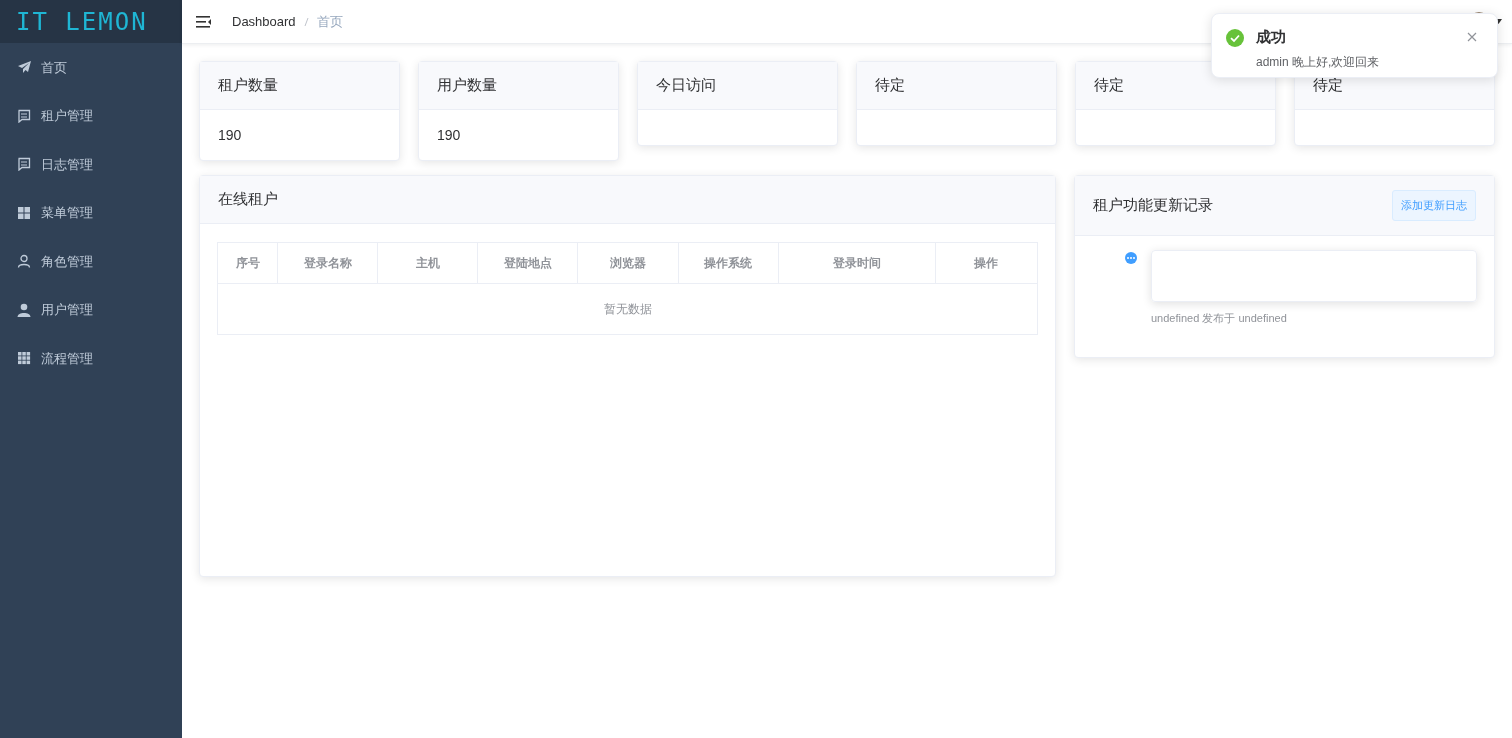 Image resolution: width=1512 pixels, height=738 pixels. Describe the element at coordinates (686, 85) in the screenshot. I see `stat-title: 今日访问` at that location.